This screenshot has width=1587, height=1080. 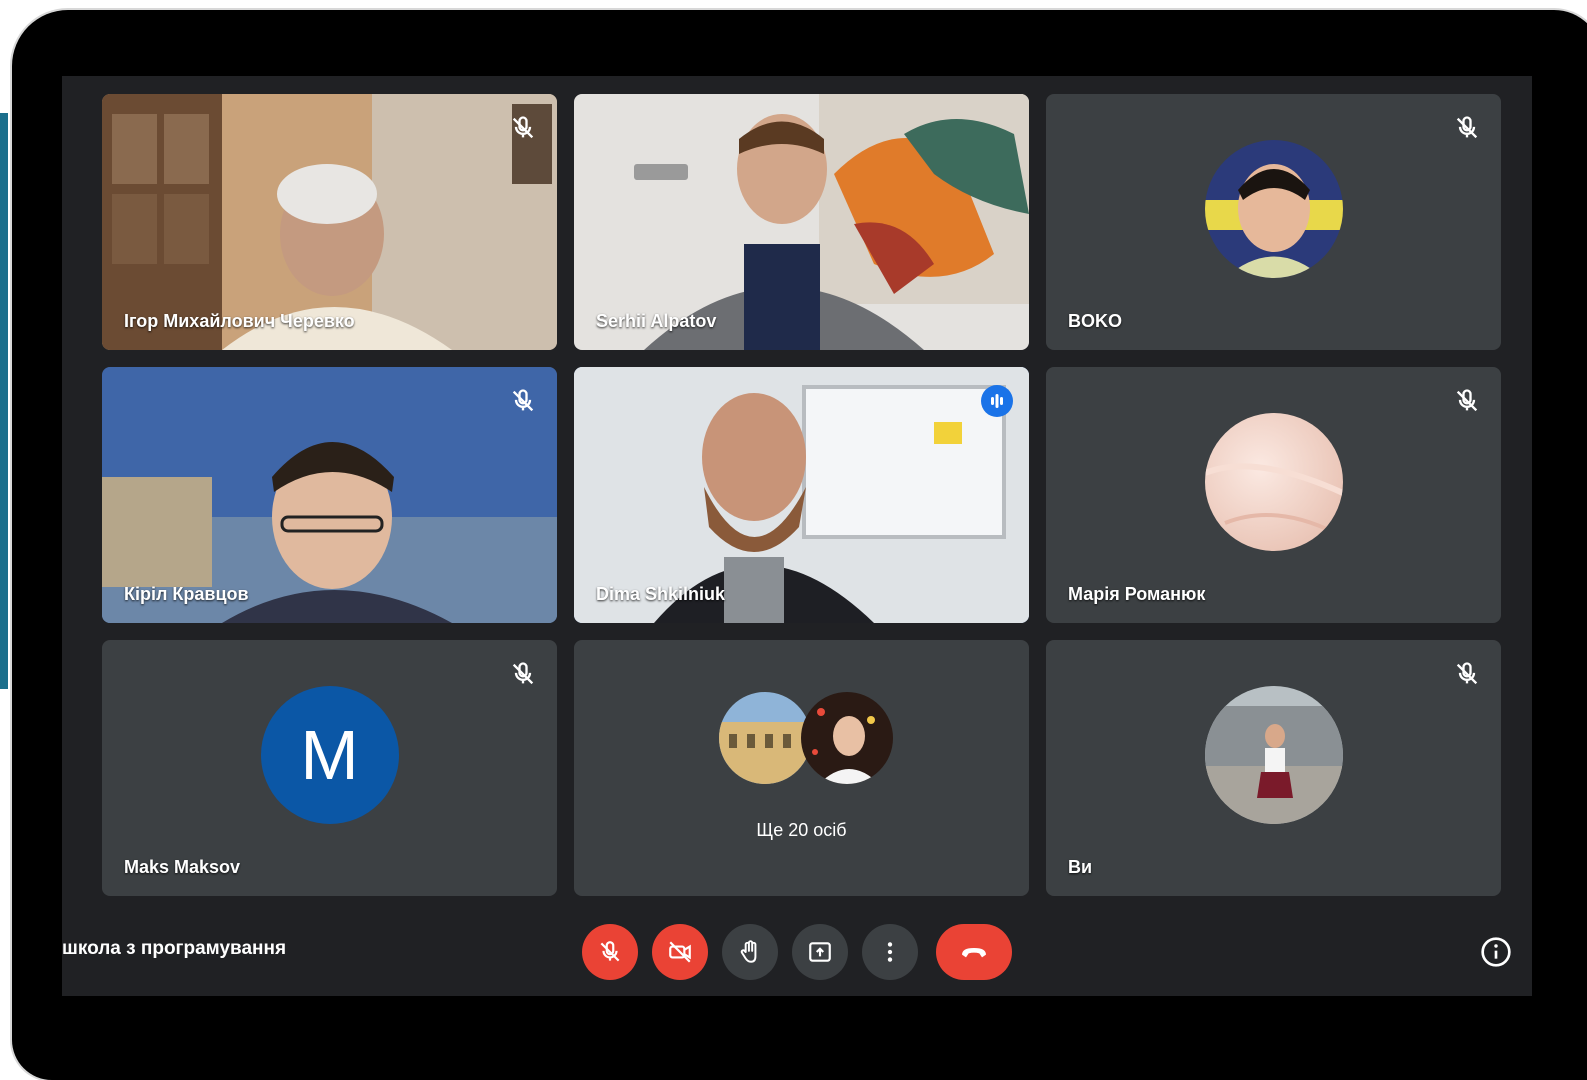 I want to click on meeting-controls-bar: школа з програмування, so click(x=797, y=953).